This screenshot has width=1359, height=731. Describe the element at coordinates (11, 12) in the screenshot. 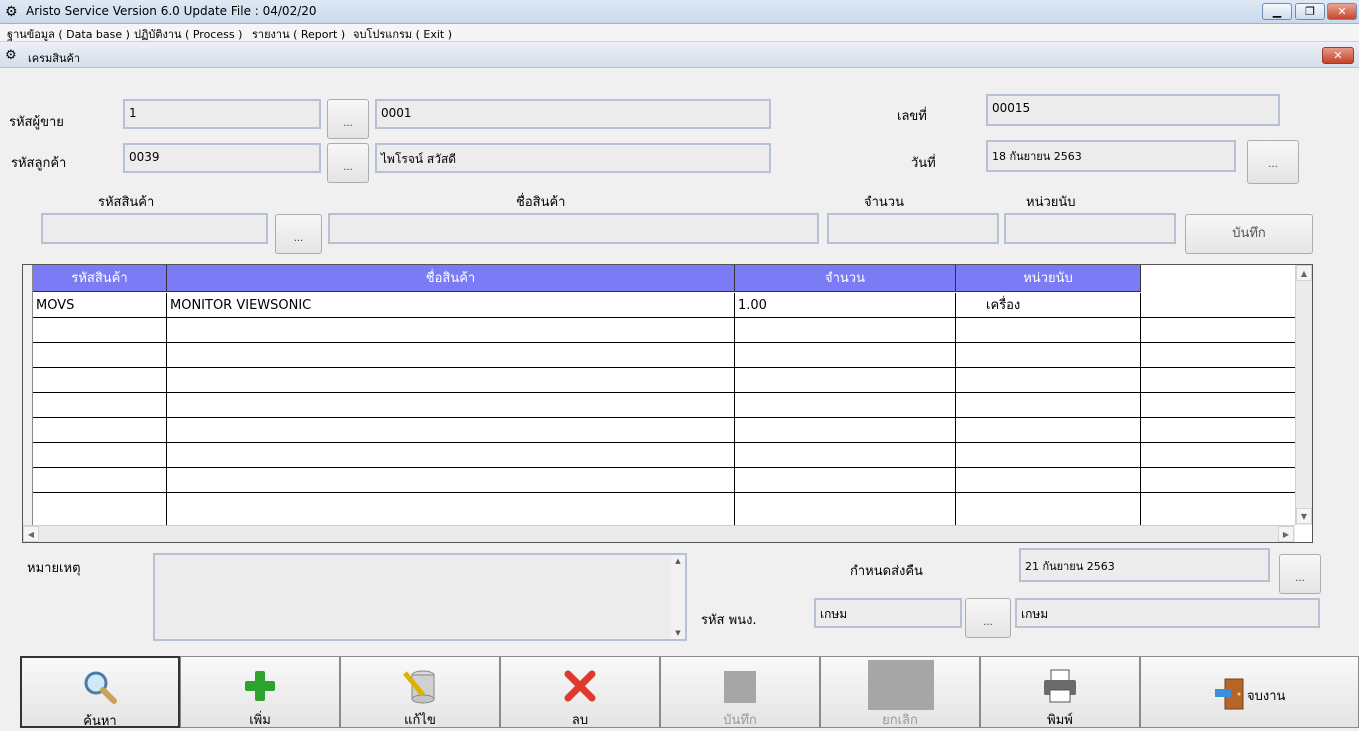

I see `app-icon: ⚙` at that location.